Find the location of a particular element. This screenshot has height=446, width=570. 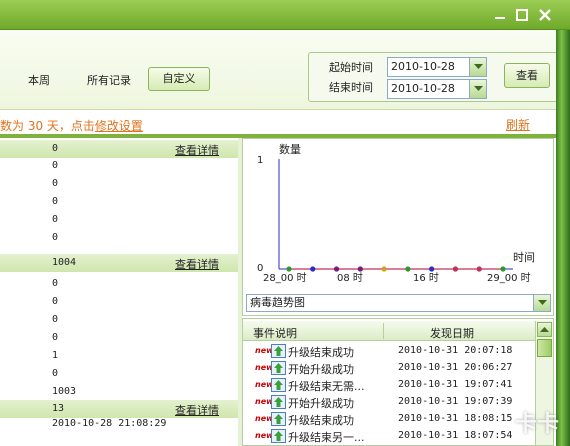

start-date-value: 2010-10-28 is located at coordinates (423, 66).